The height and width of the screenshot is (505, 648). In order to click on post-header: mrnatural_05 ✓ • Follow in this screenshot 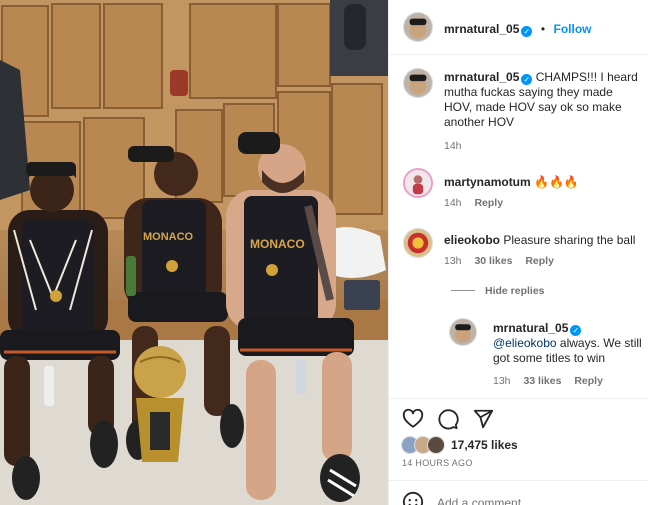, I will do `click(517, 29)`.